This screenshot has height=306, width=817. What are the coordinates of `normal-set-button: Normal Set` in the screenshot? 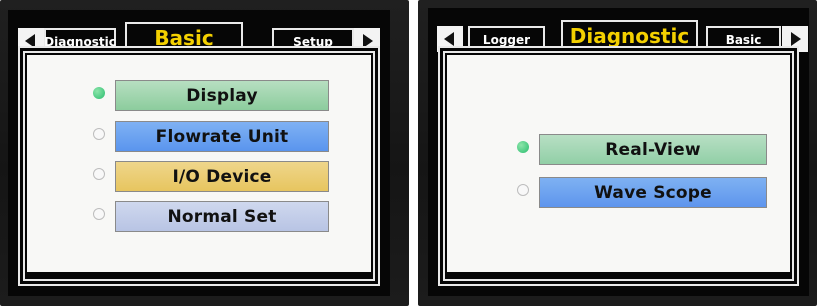 It's located at (222, 216).